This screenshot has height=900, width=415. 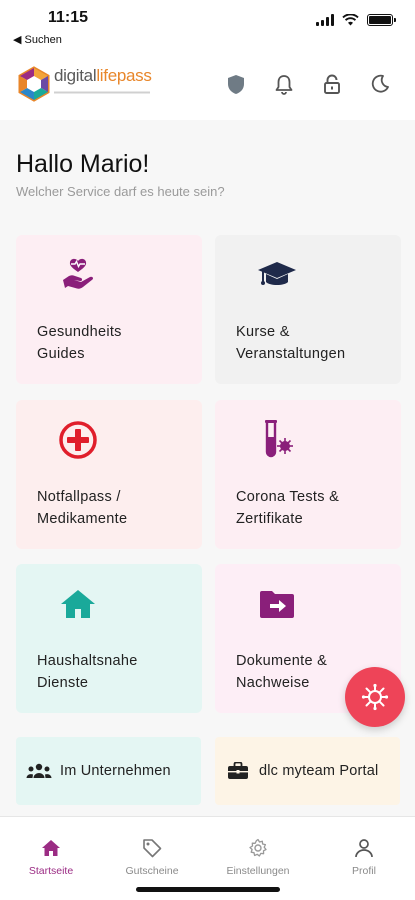 I want to click on logo-hexagon-icon, so click(x=34, y=84).